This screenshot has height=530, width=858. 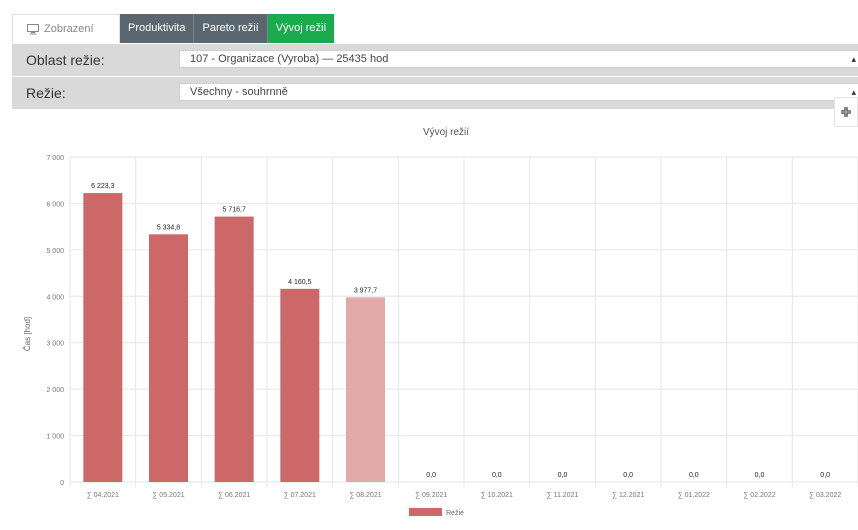 What do you see at coordinates (55, 297) in the screenshot?
I see `y-tick-label: 4 000` at bounding box center [55, 297].